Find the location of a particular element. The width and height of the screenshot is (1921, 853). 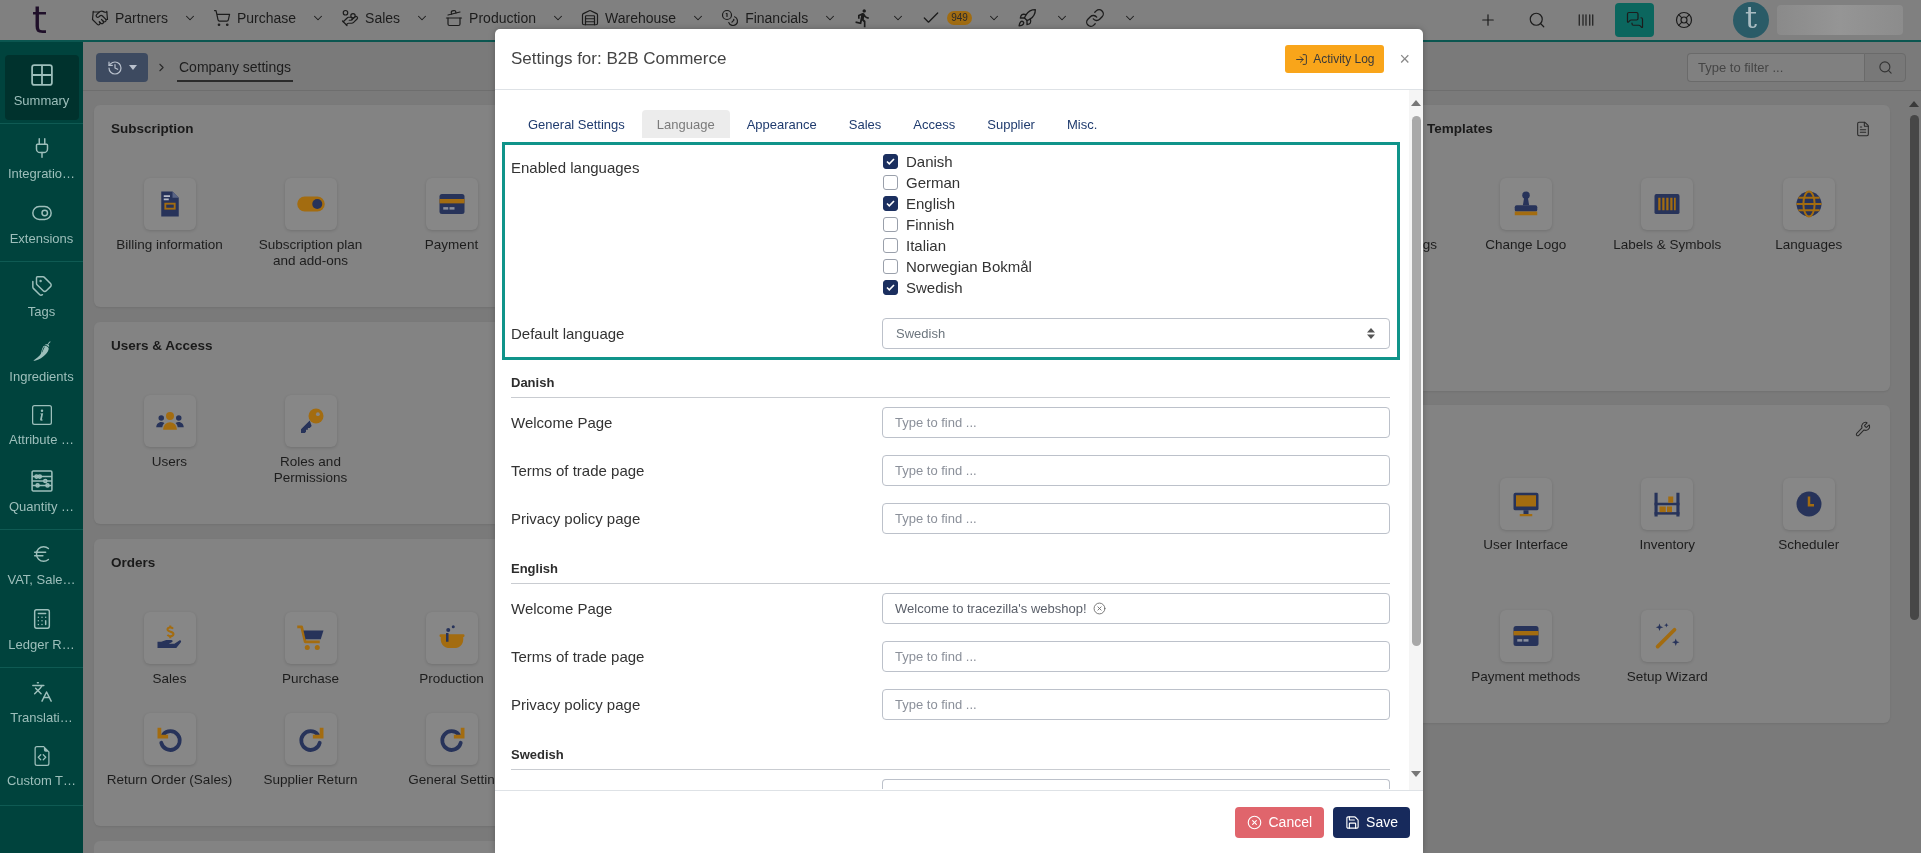

chat-button is located at coordinates (1634, 20).